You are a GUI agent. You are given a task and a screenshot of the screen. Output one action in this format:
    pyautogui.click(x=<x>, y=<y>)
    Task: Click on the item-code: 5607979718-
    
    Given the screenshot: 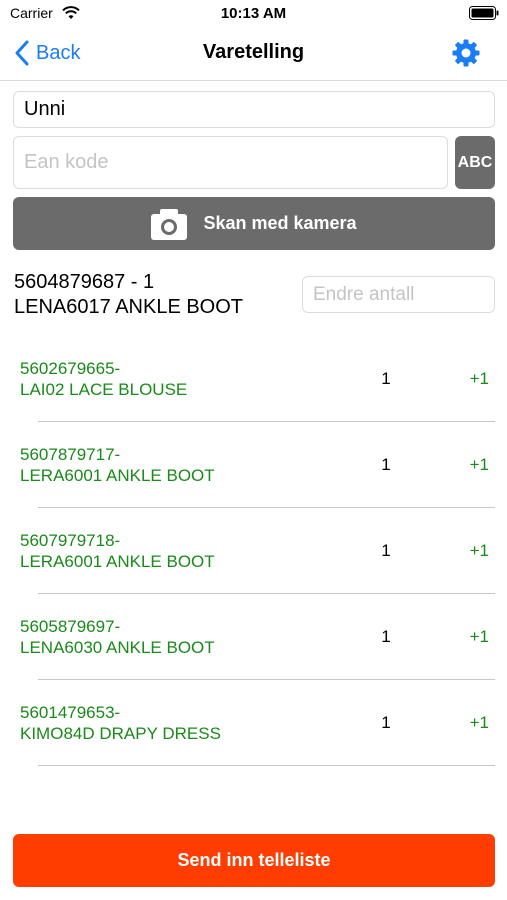 What is the action you would take?
    pyautogui.click(x=70, y=540)
    